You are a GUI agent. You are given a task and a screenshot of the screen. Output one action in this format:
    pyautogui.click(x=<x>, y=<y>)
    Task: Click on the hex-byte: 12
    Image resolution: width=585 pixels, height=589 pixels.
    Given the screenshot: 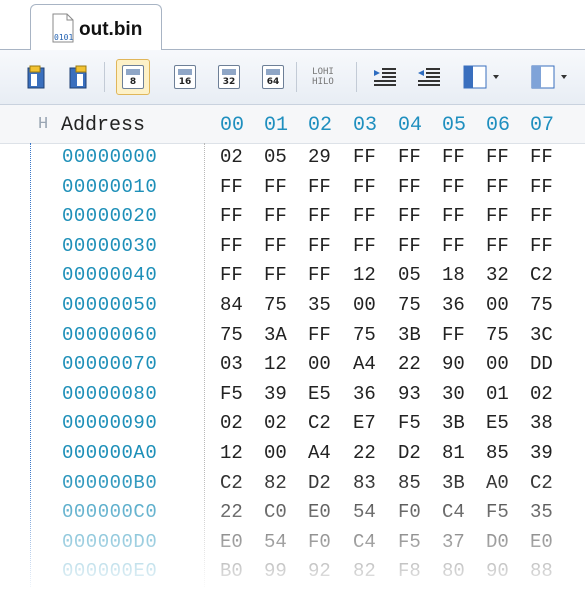 What is the action you would take?
    pyautogui.click(x=231, y=453)
    